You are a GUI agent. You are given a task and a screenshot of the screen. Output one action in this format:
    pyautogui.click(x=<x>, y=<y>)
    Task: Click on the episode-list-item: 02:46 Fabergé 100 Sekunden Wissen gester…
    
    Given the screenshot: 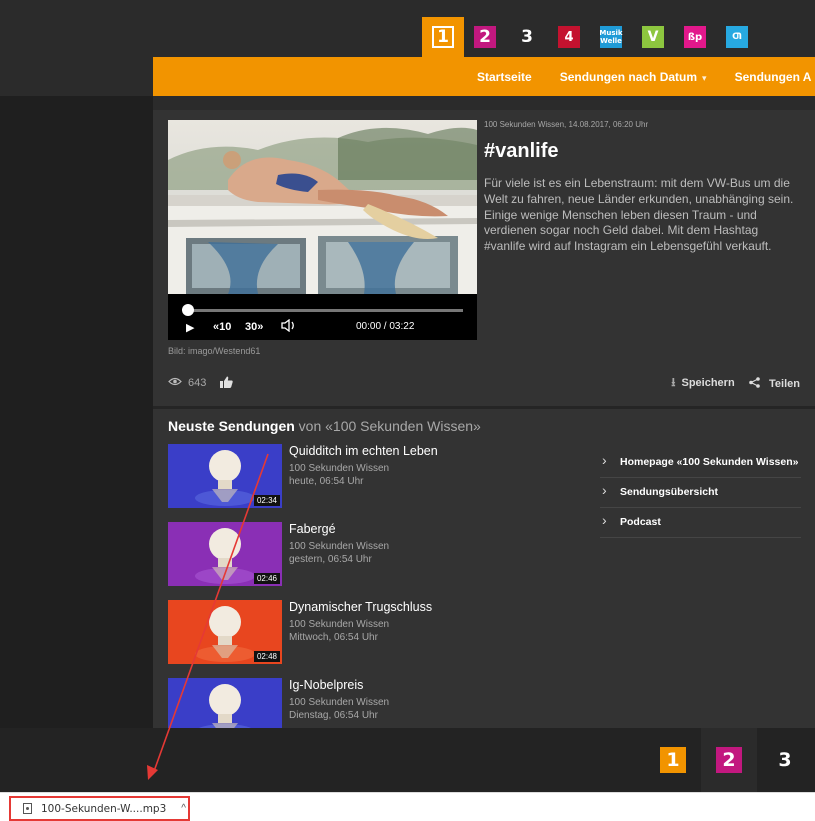 What is the action you would take?
    pyautogui.click(x=378, y=555)
    